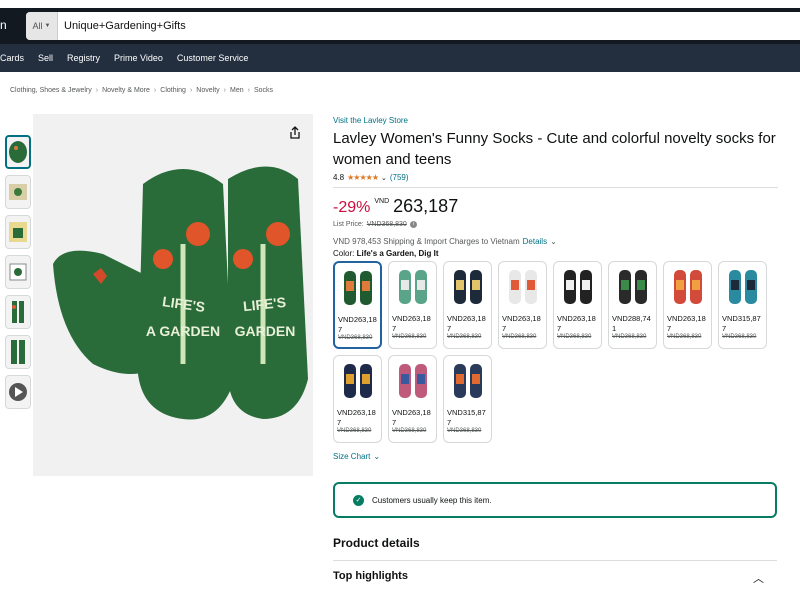 Image resolution: width=800 pixels, height=600 pixels. I want to click on price-currency: VND, so click(382, 201).